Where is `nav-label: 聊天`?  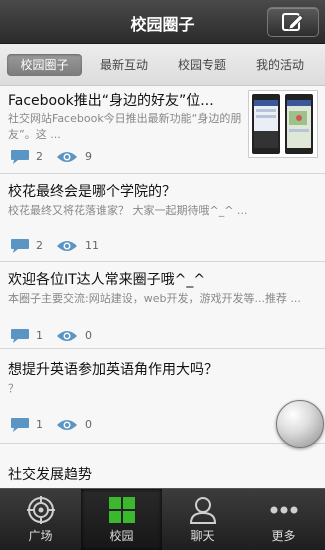
nav-label: 聊天 is located at coordinates (202, 536).